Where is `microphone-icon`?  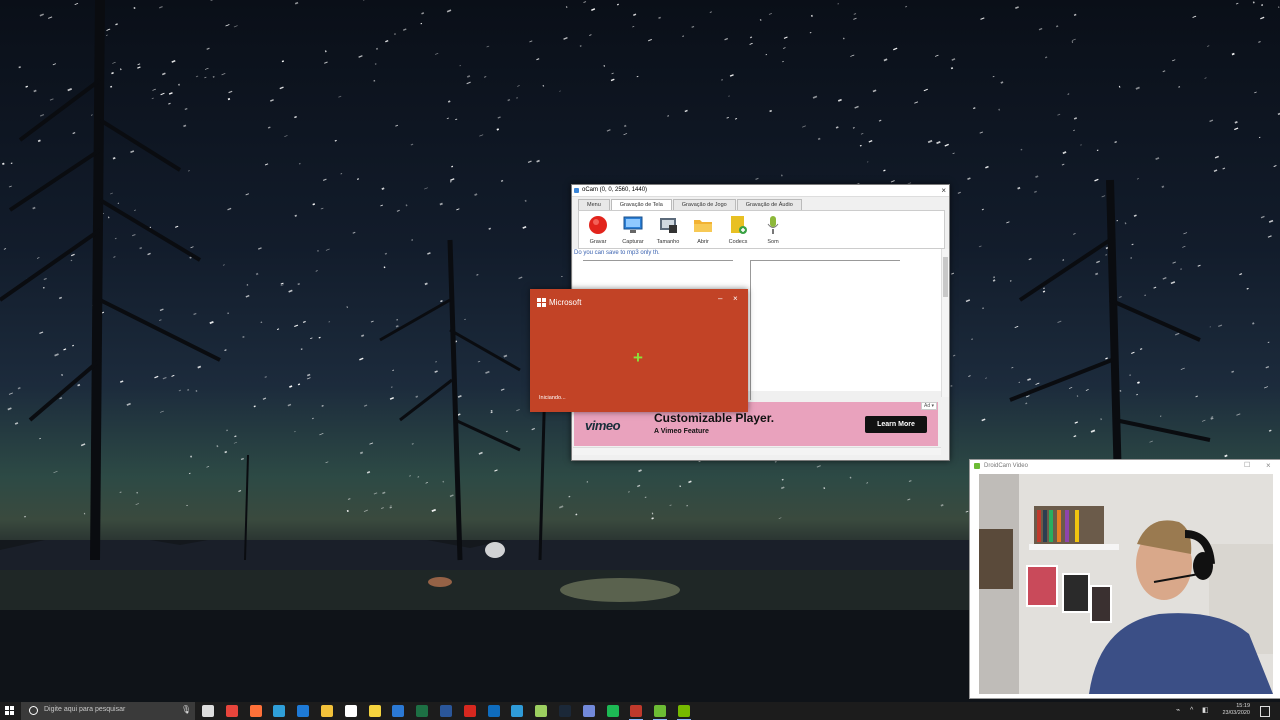
microphone-icon is located at coordinates (773, 225).